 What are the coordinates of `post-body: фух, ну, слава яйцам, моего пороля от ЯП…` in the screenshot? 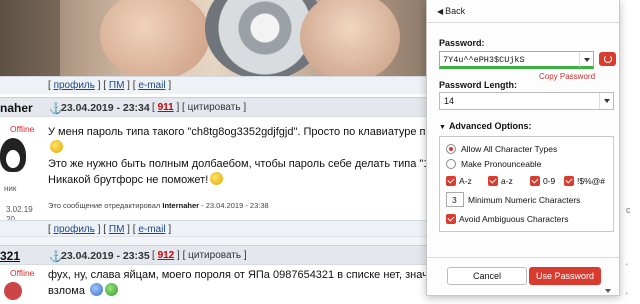 It's located at (267, 283).